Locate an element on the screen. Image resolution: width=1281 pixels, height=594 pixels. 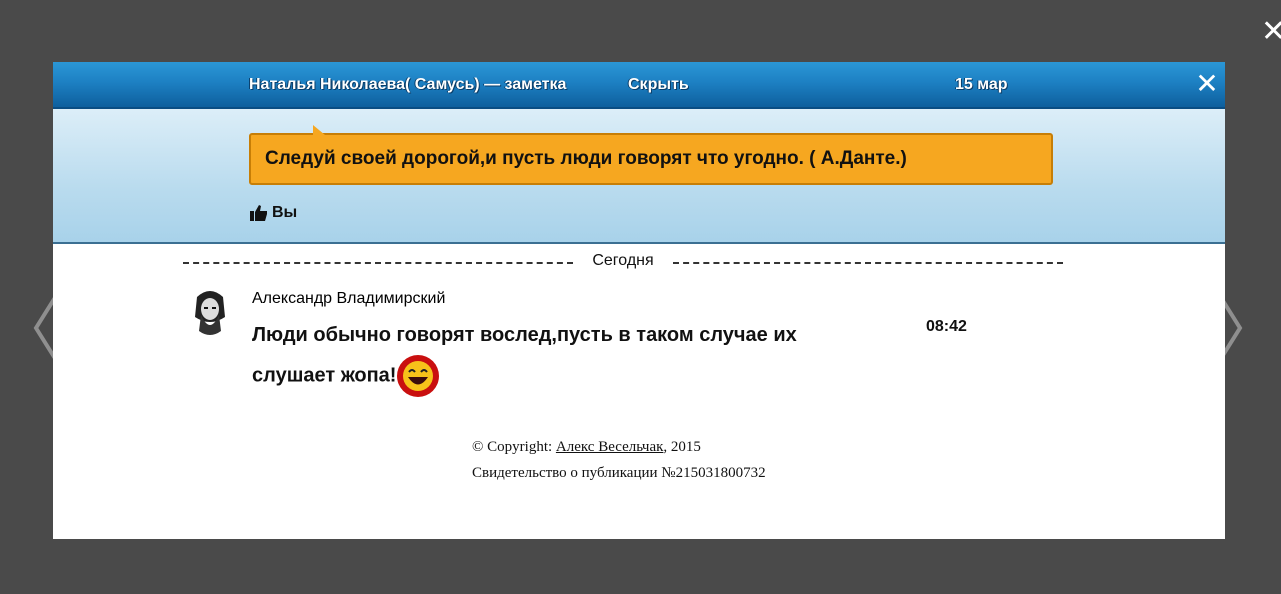
likes-button: Вы is located at coordinates (273, 213).